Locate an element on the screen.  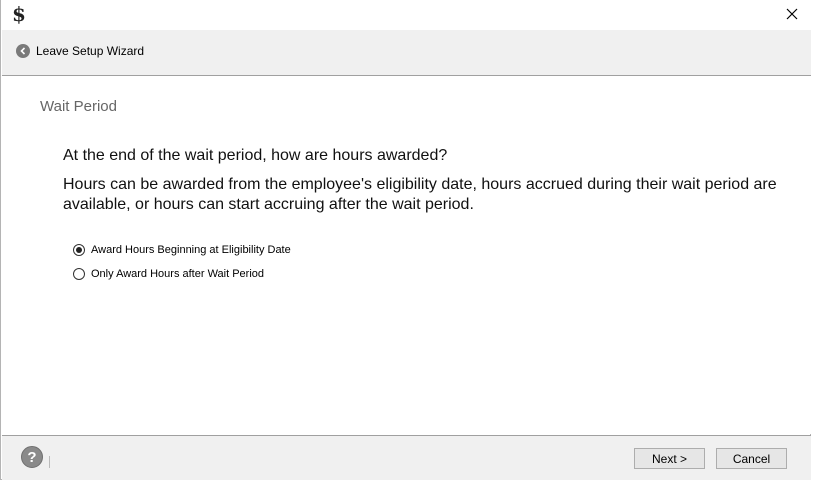
radio-button-selected is located at coordinates (79, 250).